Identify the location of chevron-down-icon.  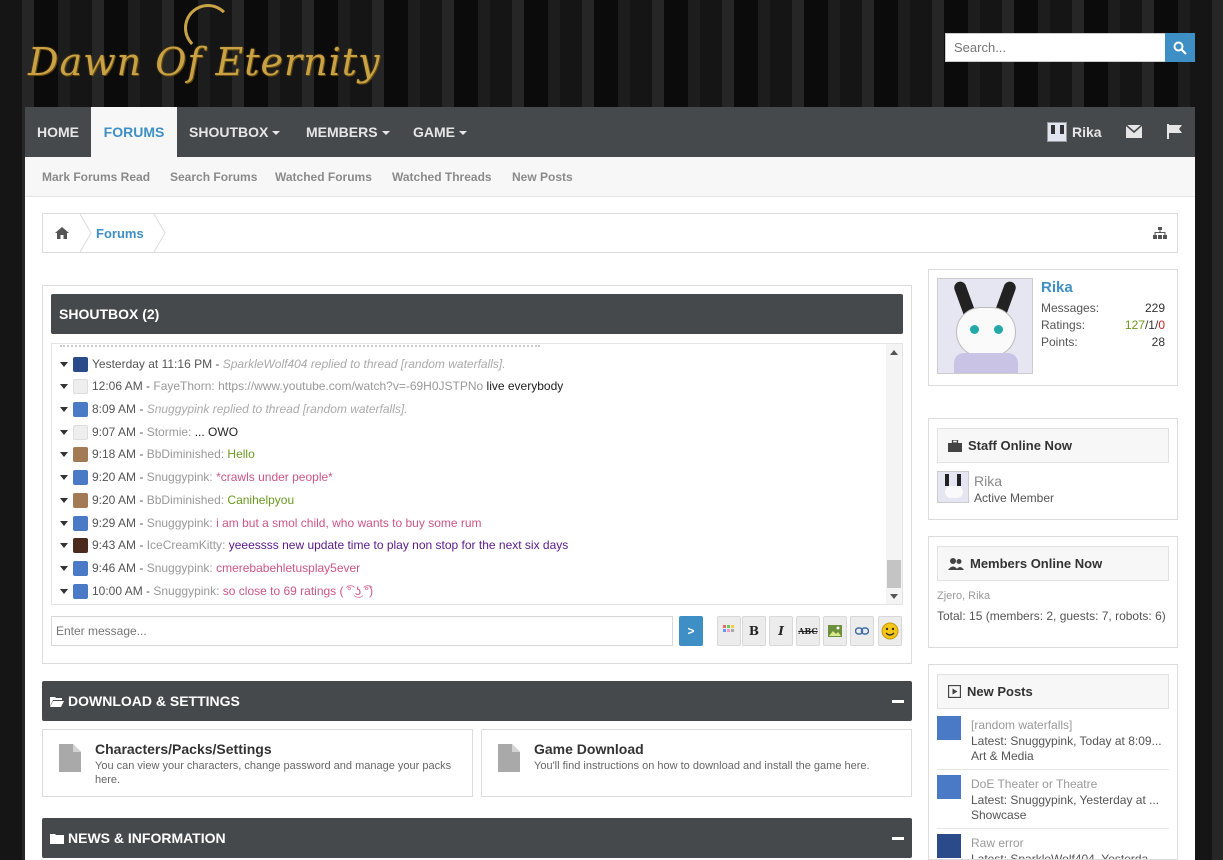
(385, 133).